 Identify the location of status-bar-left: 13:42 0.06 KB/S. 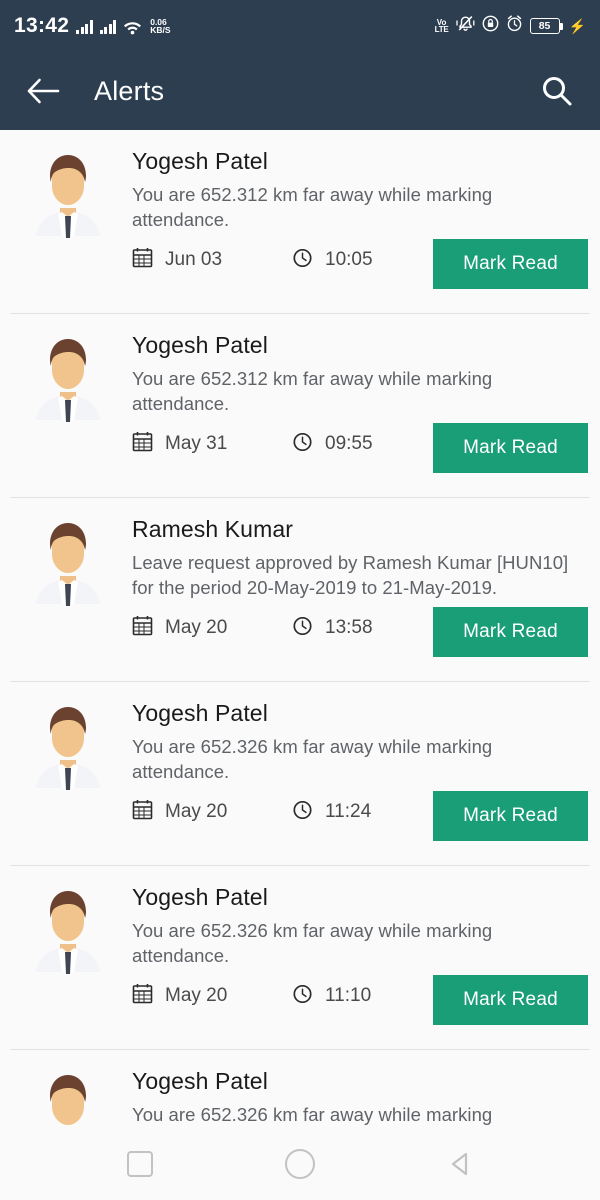
(92, 26).